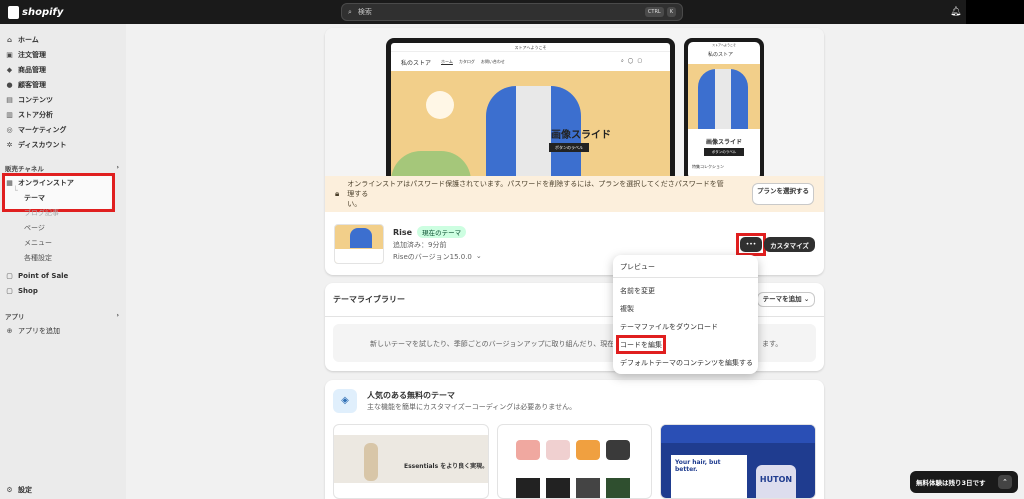 This screenshot has width=1024, height=499. I want to click on inbox-icon: ▣, so click(9, 54).